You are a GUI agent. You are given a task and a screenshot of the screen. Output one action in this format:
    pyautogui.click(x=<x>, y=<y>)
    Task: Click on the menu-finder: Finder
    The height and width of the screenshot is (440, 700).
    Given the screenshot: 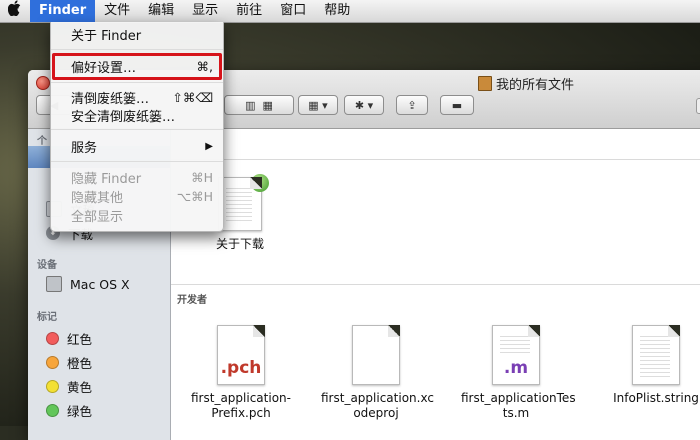 What is the action you would take?
    pyautogui.click(x=63, y=11)
    